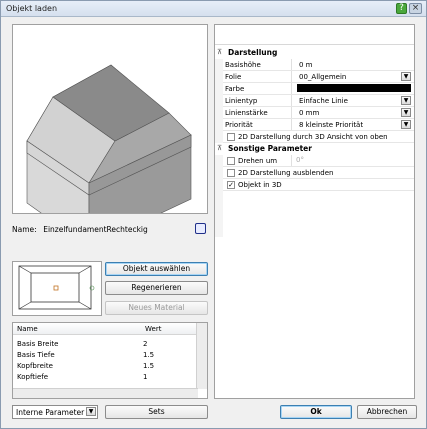 Image resolution: width=427 pixels, height=429 pixels. What do you see at coordinates (200, 228) in the screenshot?
I see `object-link-icon` at bounding box center [200, 228].